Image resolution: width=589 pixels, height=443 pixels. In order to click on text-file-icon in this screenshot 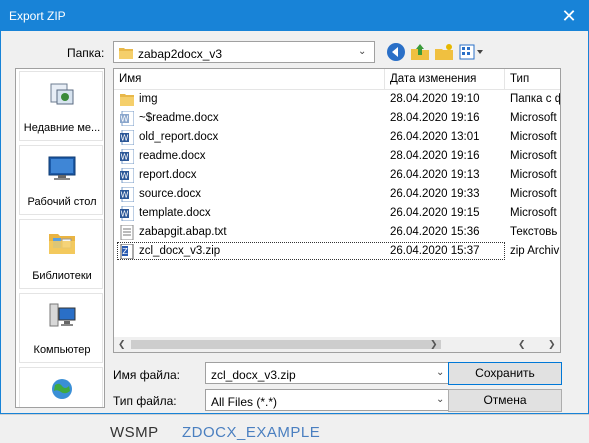, I will do `click(127, 232)`.